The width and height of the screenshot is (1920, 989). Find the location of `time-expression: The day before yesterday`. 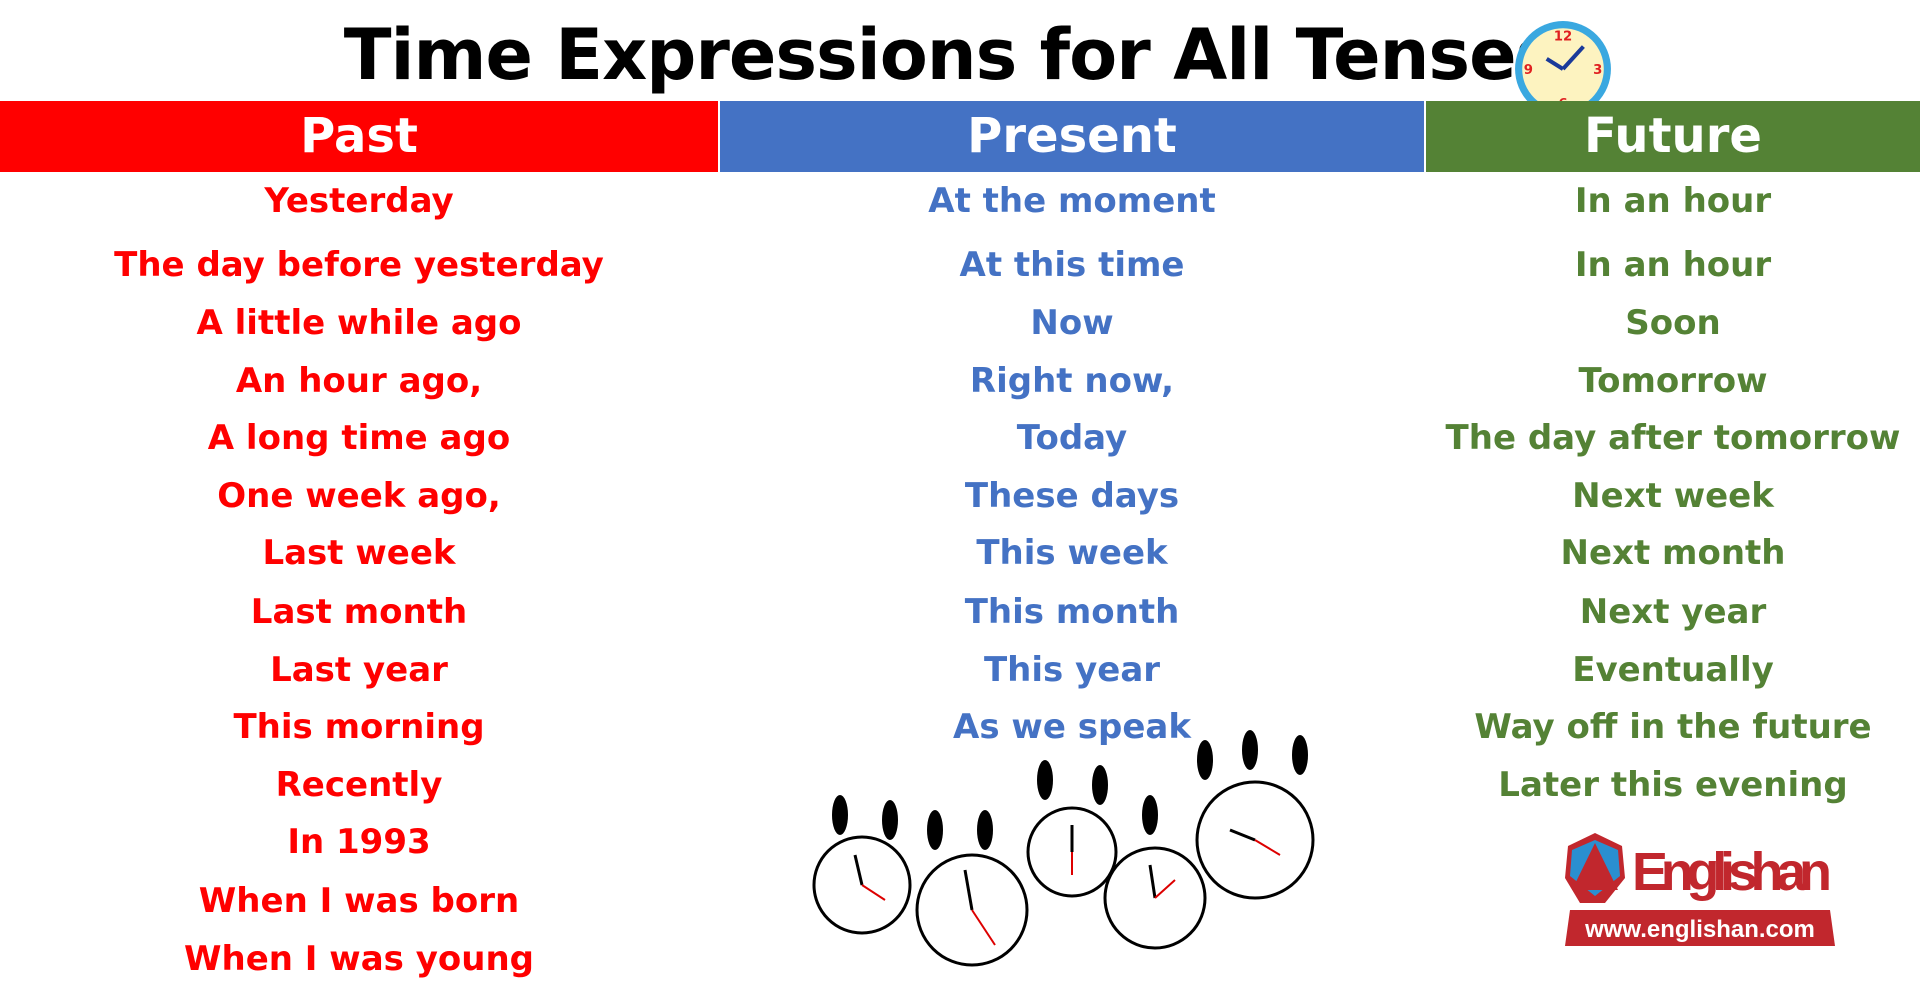

time-expression: The day before yesterday is located at coordinates (359, 265).